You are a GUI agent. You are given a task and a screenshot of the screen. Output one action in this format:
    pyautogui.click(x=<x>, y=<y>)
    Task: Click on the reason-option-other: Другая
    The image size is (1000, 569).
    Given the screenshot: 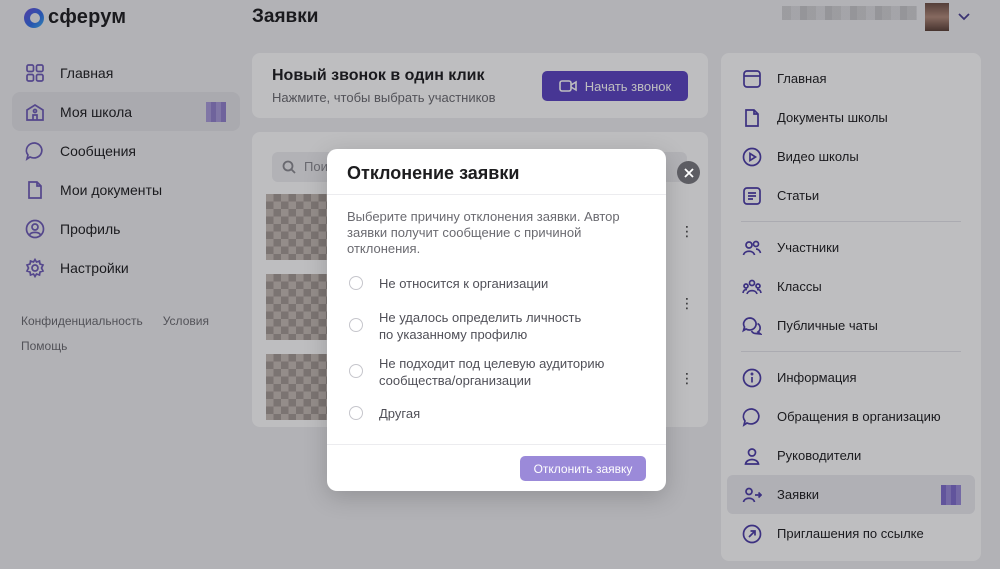 What is the action you would take?
    pyautogui.click(x=384, y=413)
    